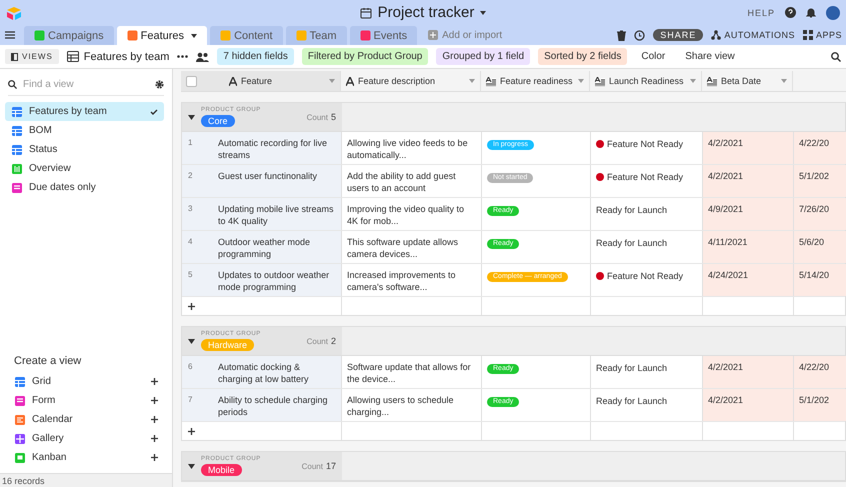  Describe the element at coordinates (32, 56) in the screenshot. I see `views-toggle: VIEWS` at that location.